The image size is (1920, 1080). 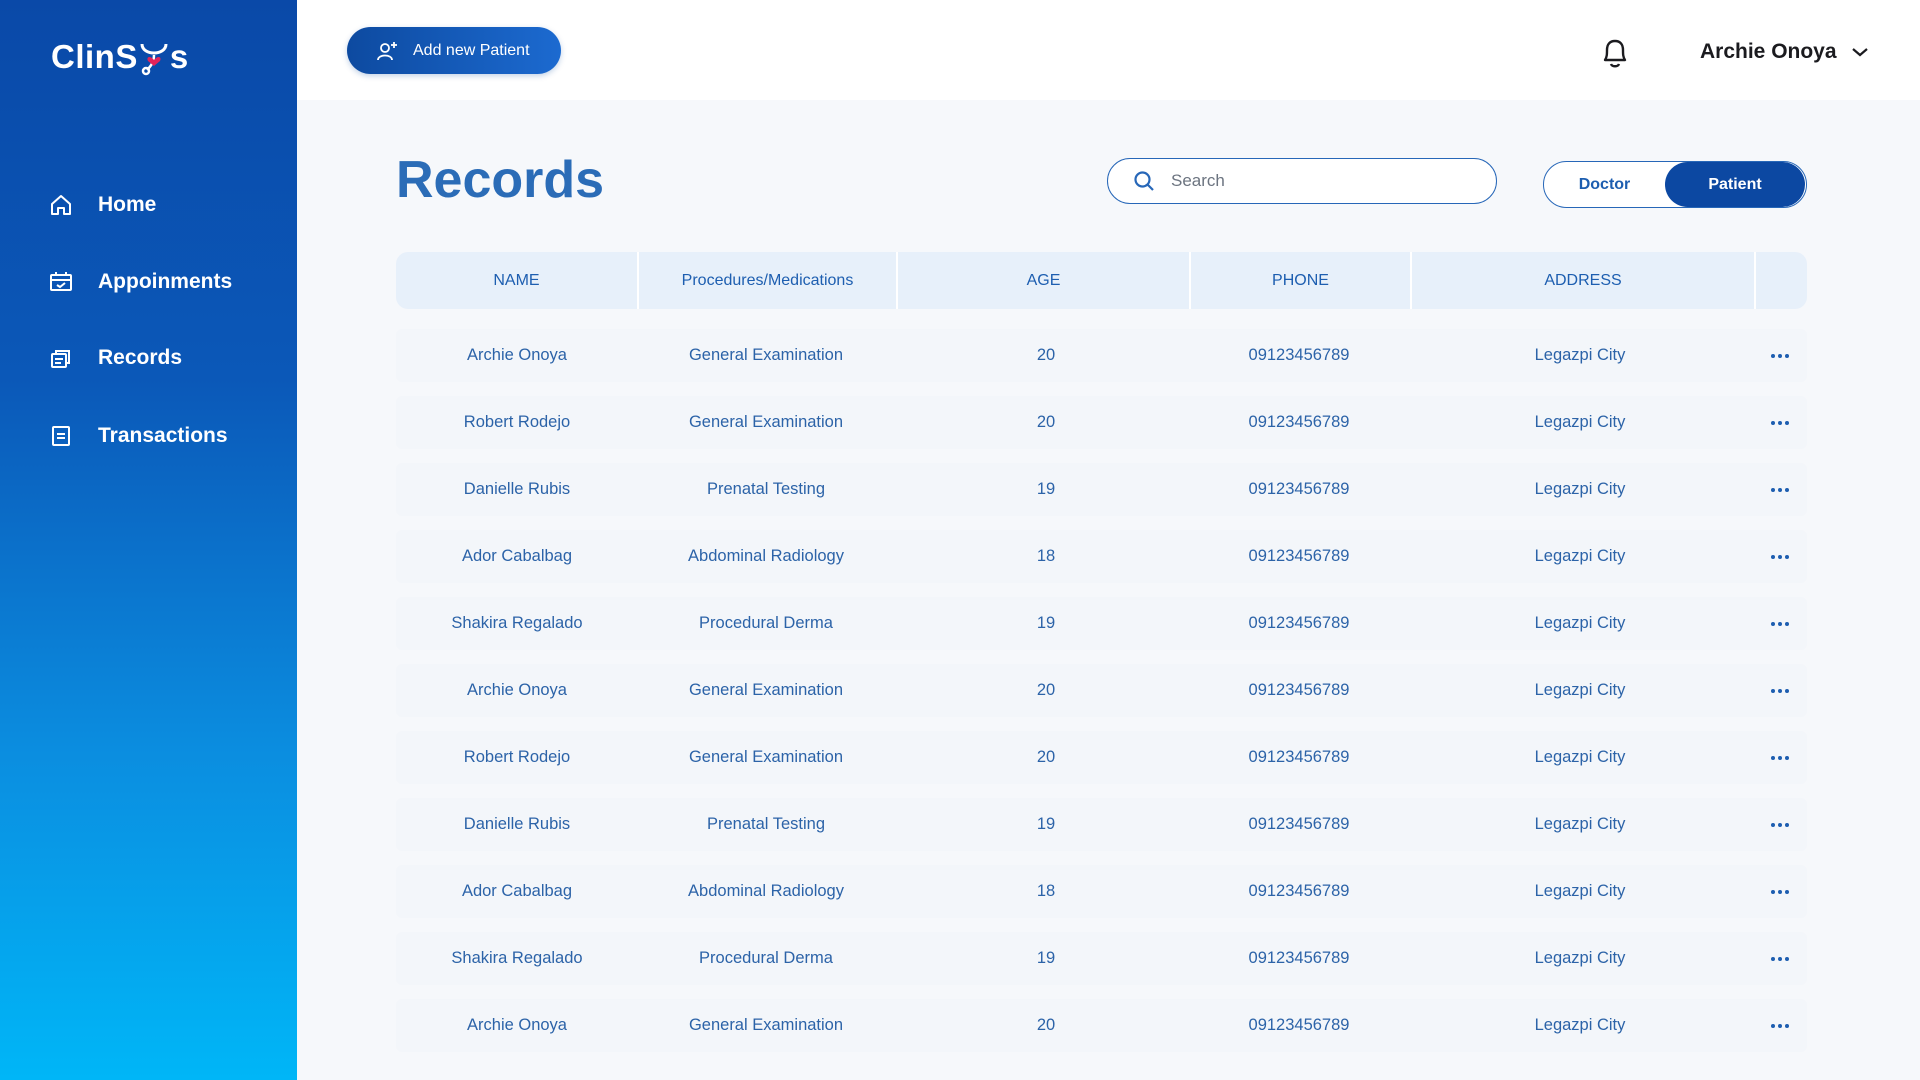 What do you see at coordinates (517, 489) in the screenshot?
I see `cell-name: Danielle Rubis` at bounding box center [517, 489].